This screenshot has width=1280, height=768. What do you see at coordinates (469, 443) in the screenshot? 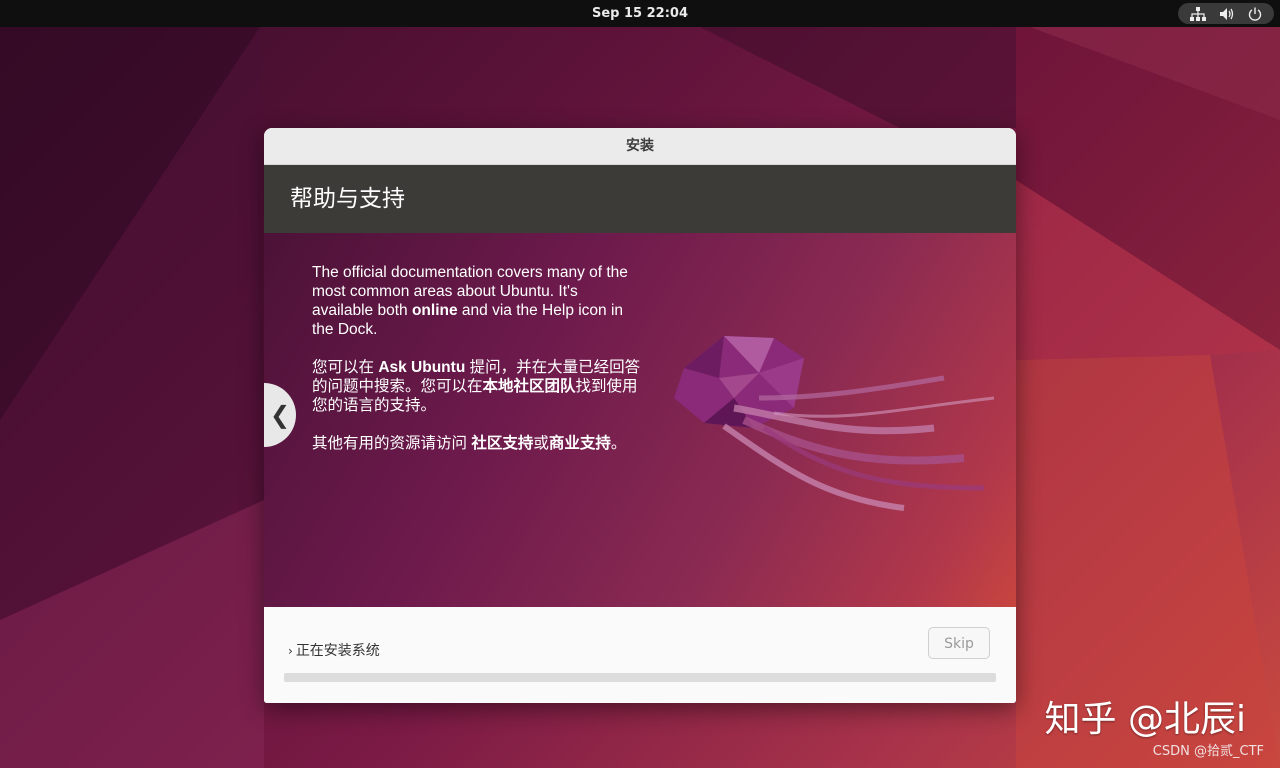
I see `slide-paragraph-resources: 其他有用的资源请访问 社区支持或商业支持。` at bounding box center [469, 443].